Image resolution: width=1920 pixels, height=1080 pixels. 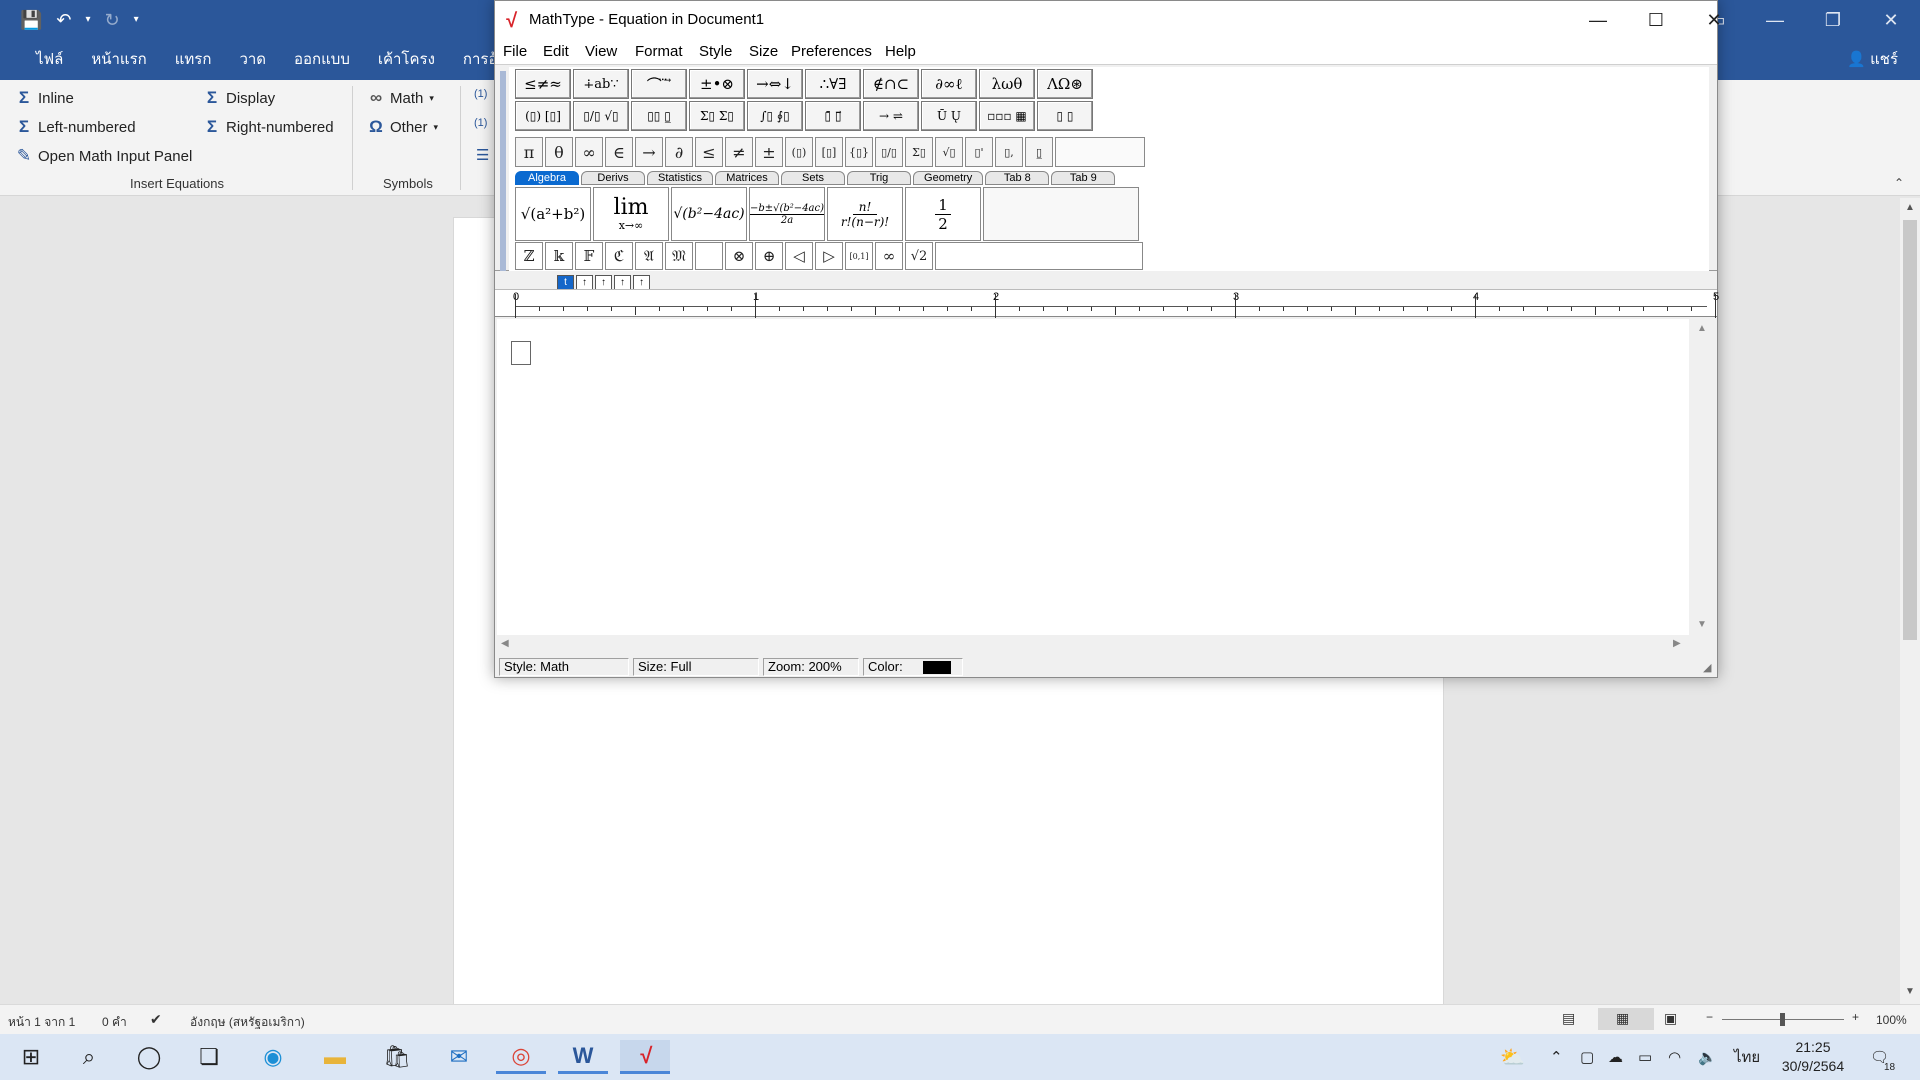 I want to click on onedrive-icon: ☁, so click(x=1615, y=1057).